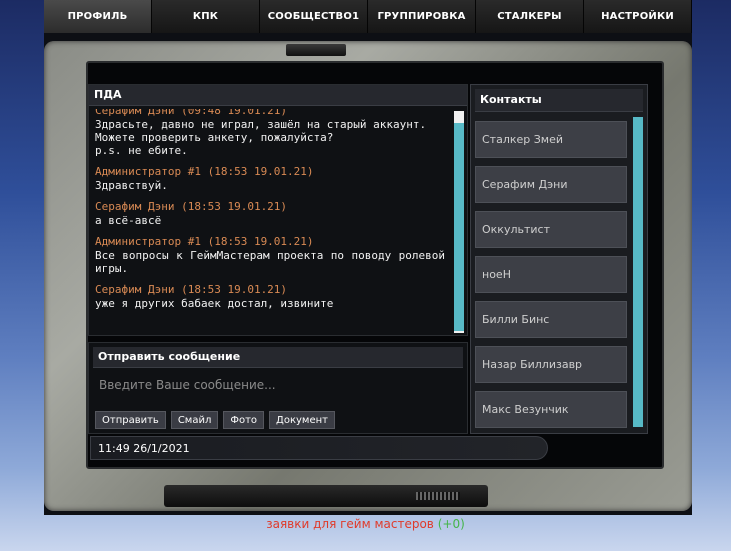 This screenshot has height=551, width=731. Describe the element at coordinates (131, 185) in the screenshot. I see `message-text: Здравствуй.` at that location.